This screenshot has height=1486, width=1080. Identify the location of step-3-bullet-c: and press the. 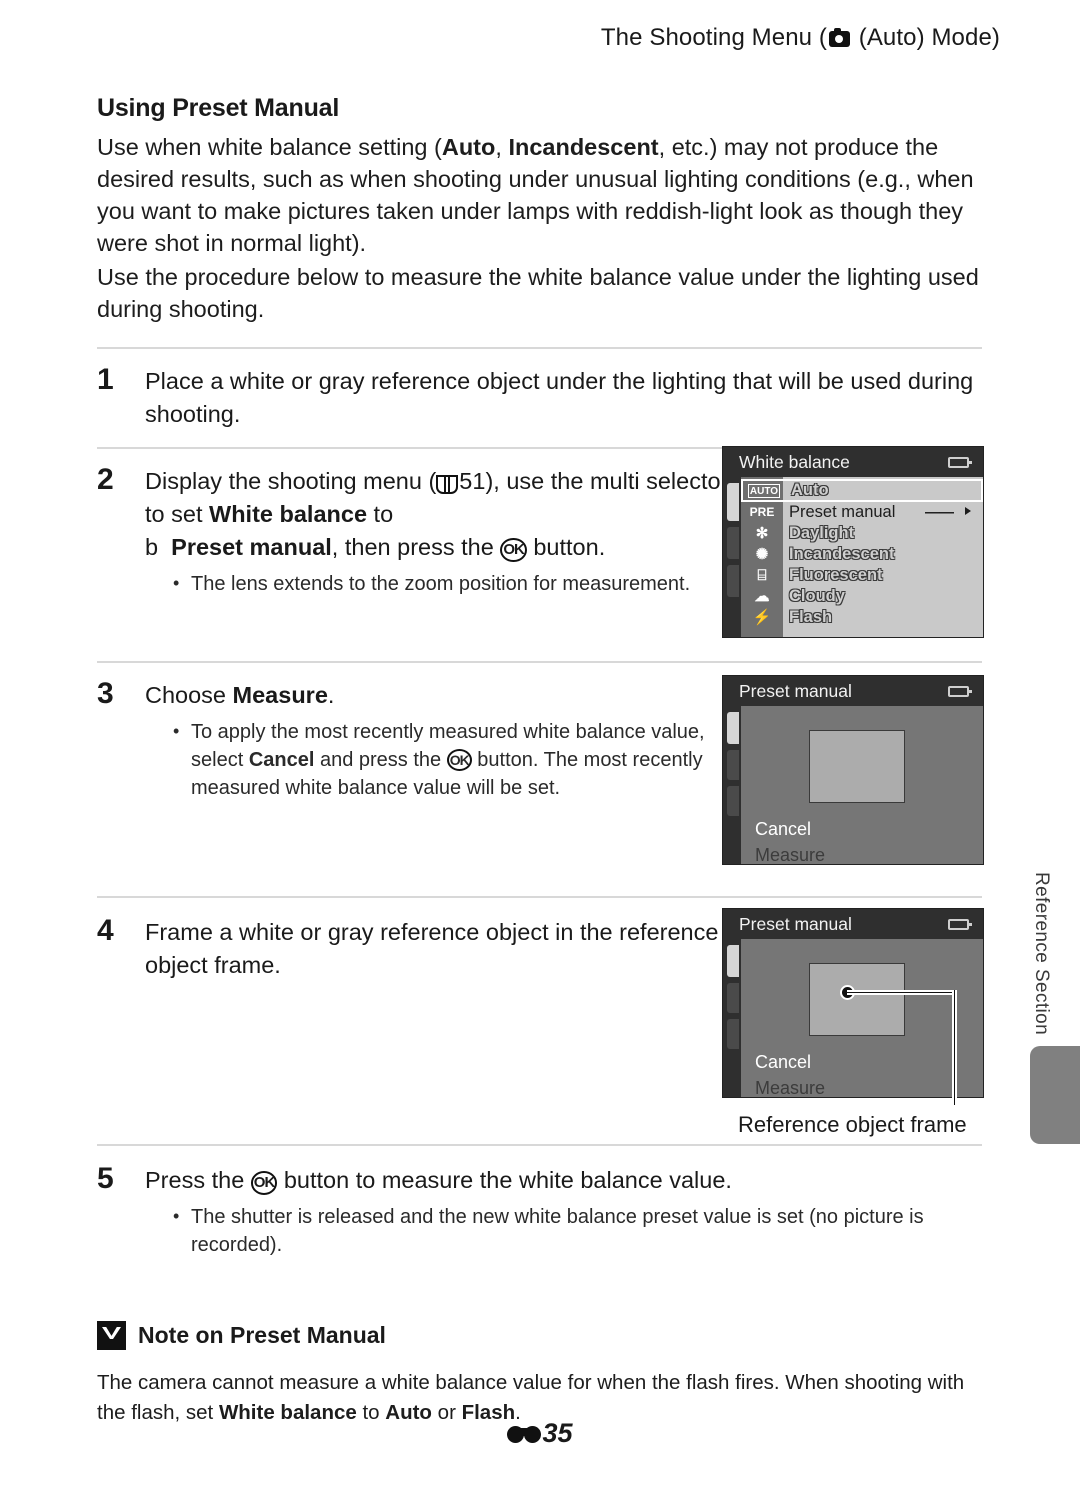
(380, 760).